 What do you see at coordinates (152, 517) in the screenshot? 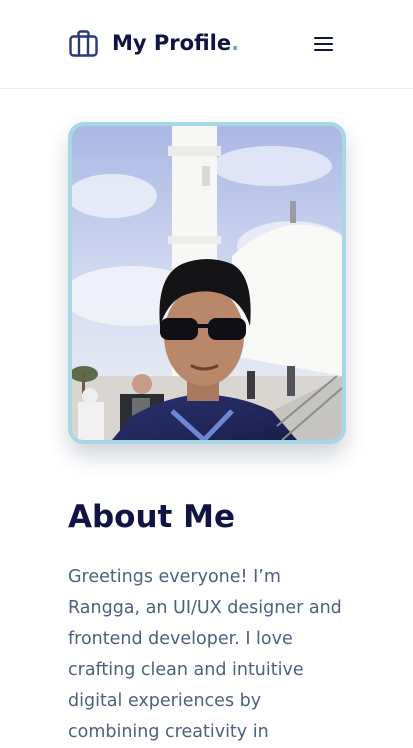
I see `about-heading: About Me` at bounding box center [152, 517].